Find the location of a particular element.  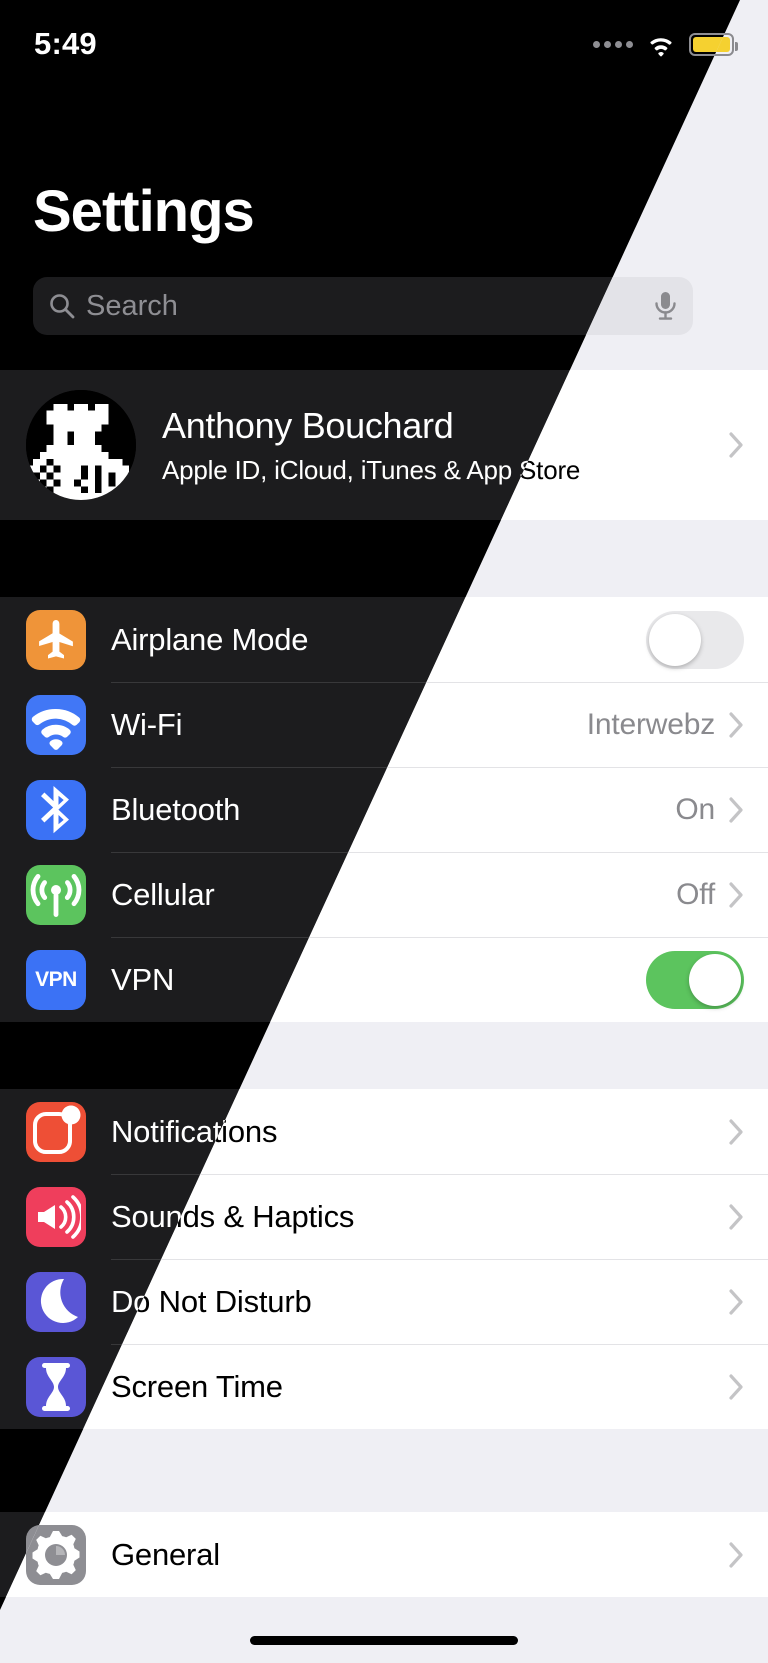

airplane-icon is located at coordinates (56, 639).